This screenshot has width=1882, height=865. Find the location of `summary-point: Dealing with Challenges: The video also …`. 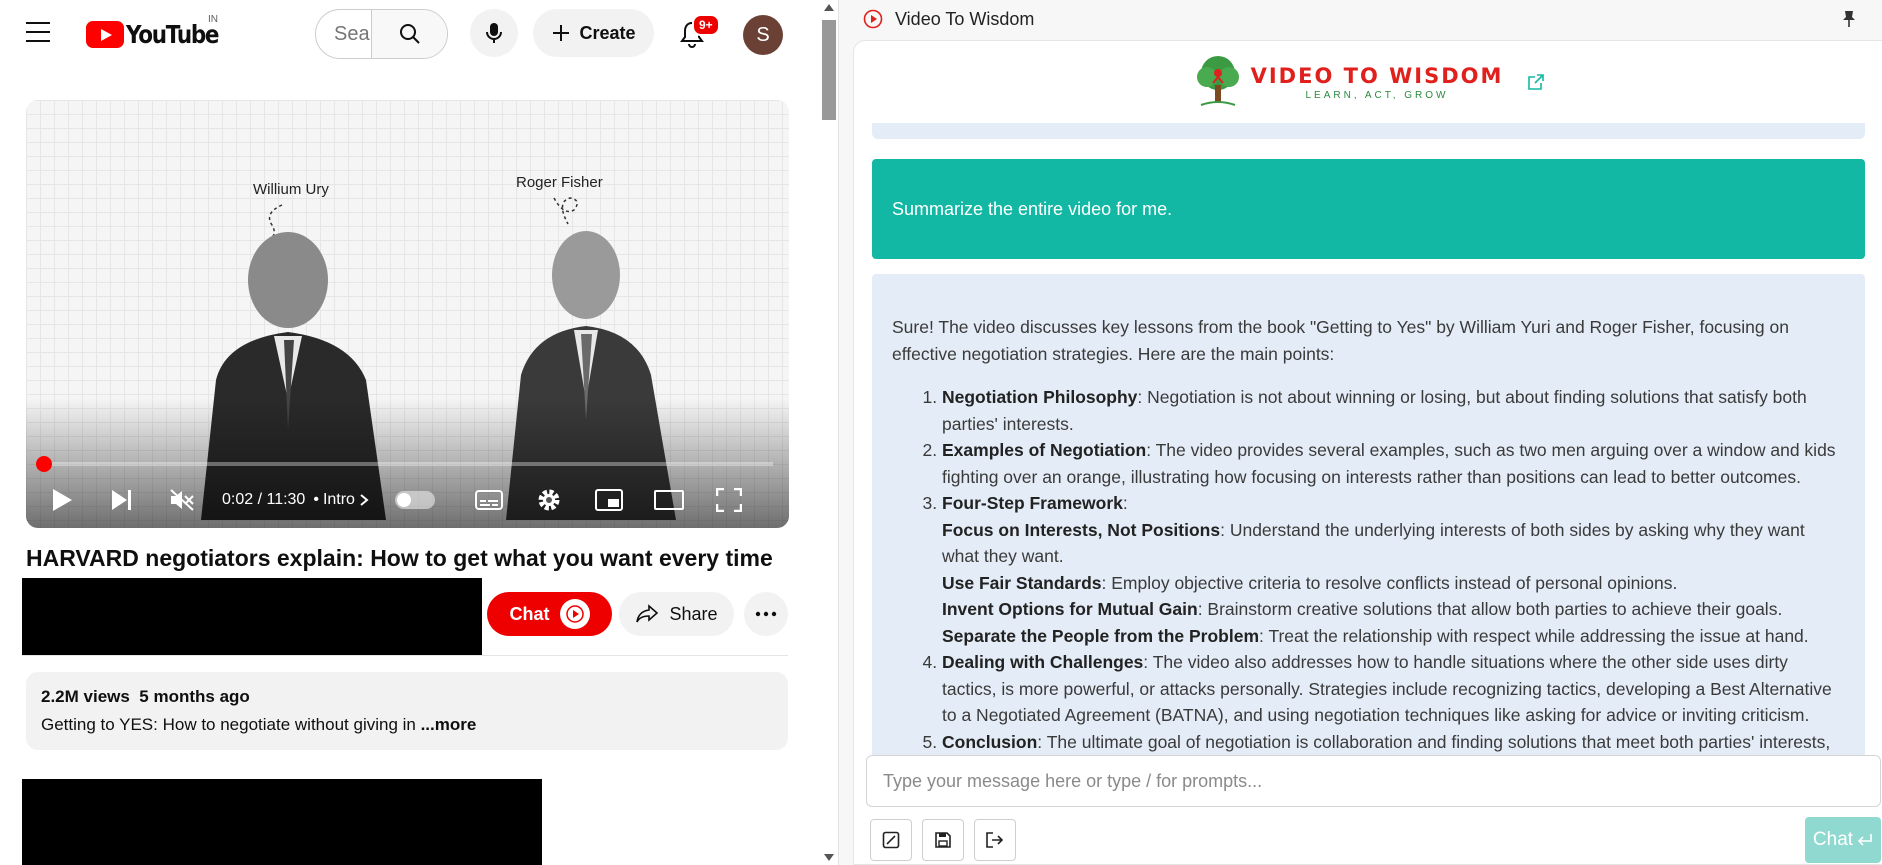

summary-point: Dealing with Challenges: The video also … is located at coordinates (1393, 689).